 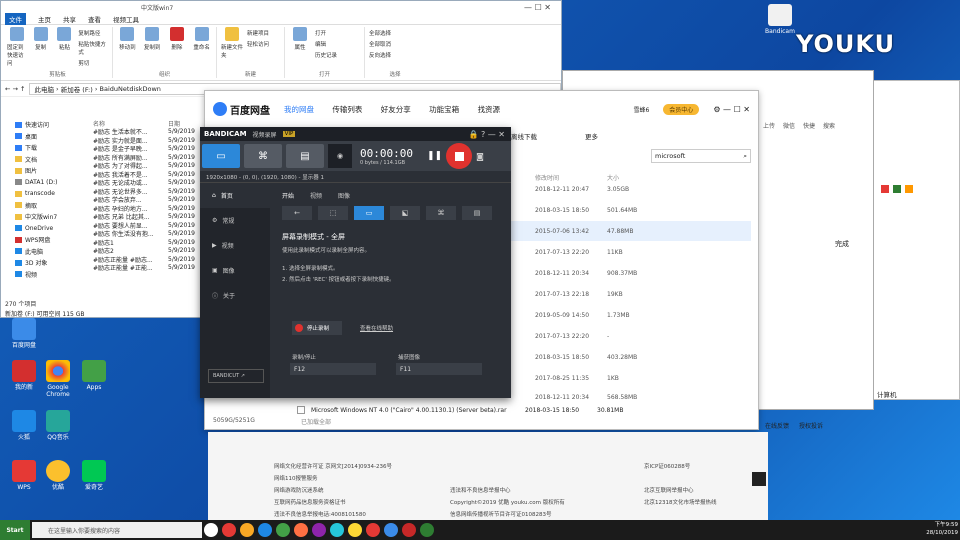 What do you see at coordinates (150, 200) in the screenshot?
I see `file-row: #励志 学会放弃... 5/9/2019` at bounding box center [150, 200].